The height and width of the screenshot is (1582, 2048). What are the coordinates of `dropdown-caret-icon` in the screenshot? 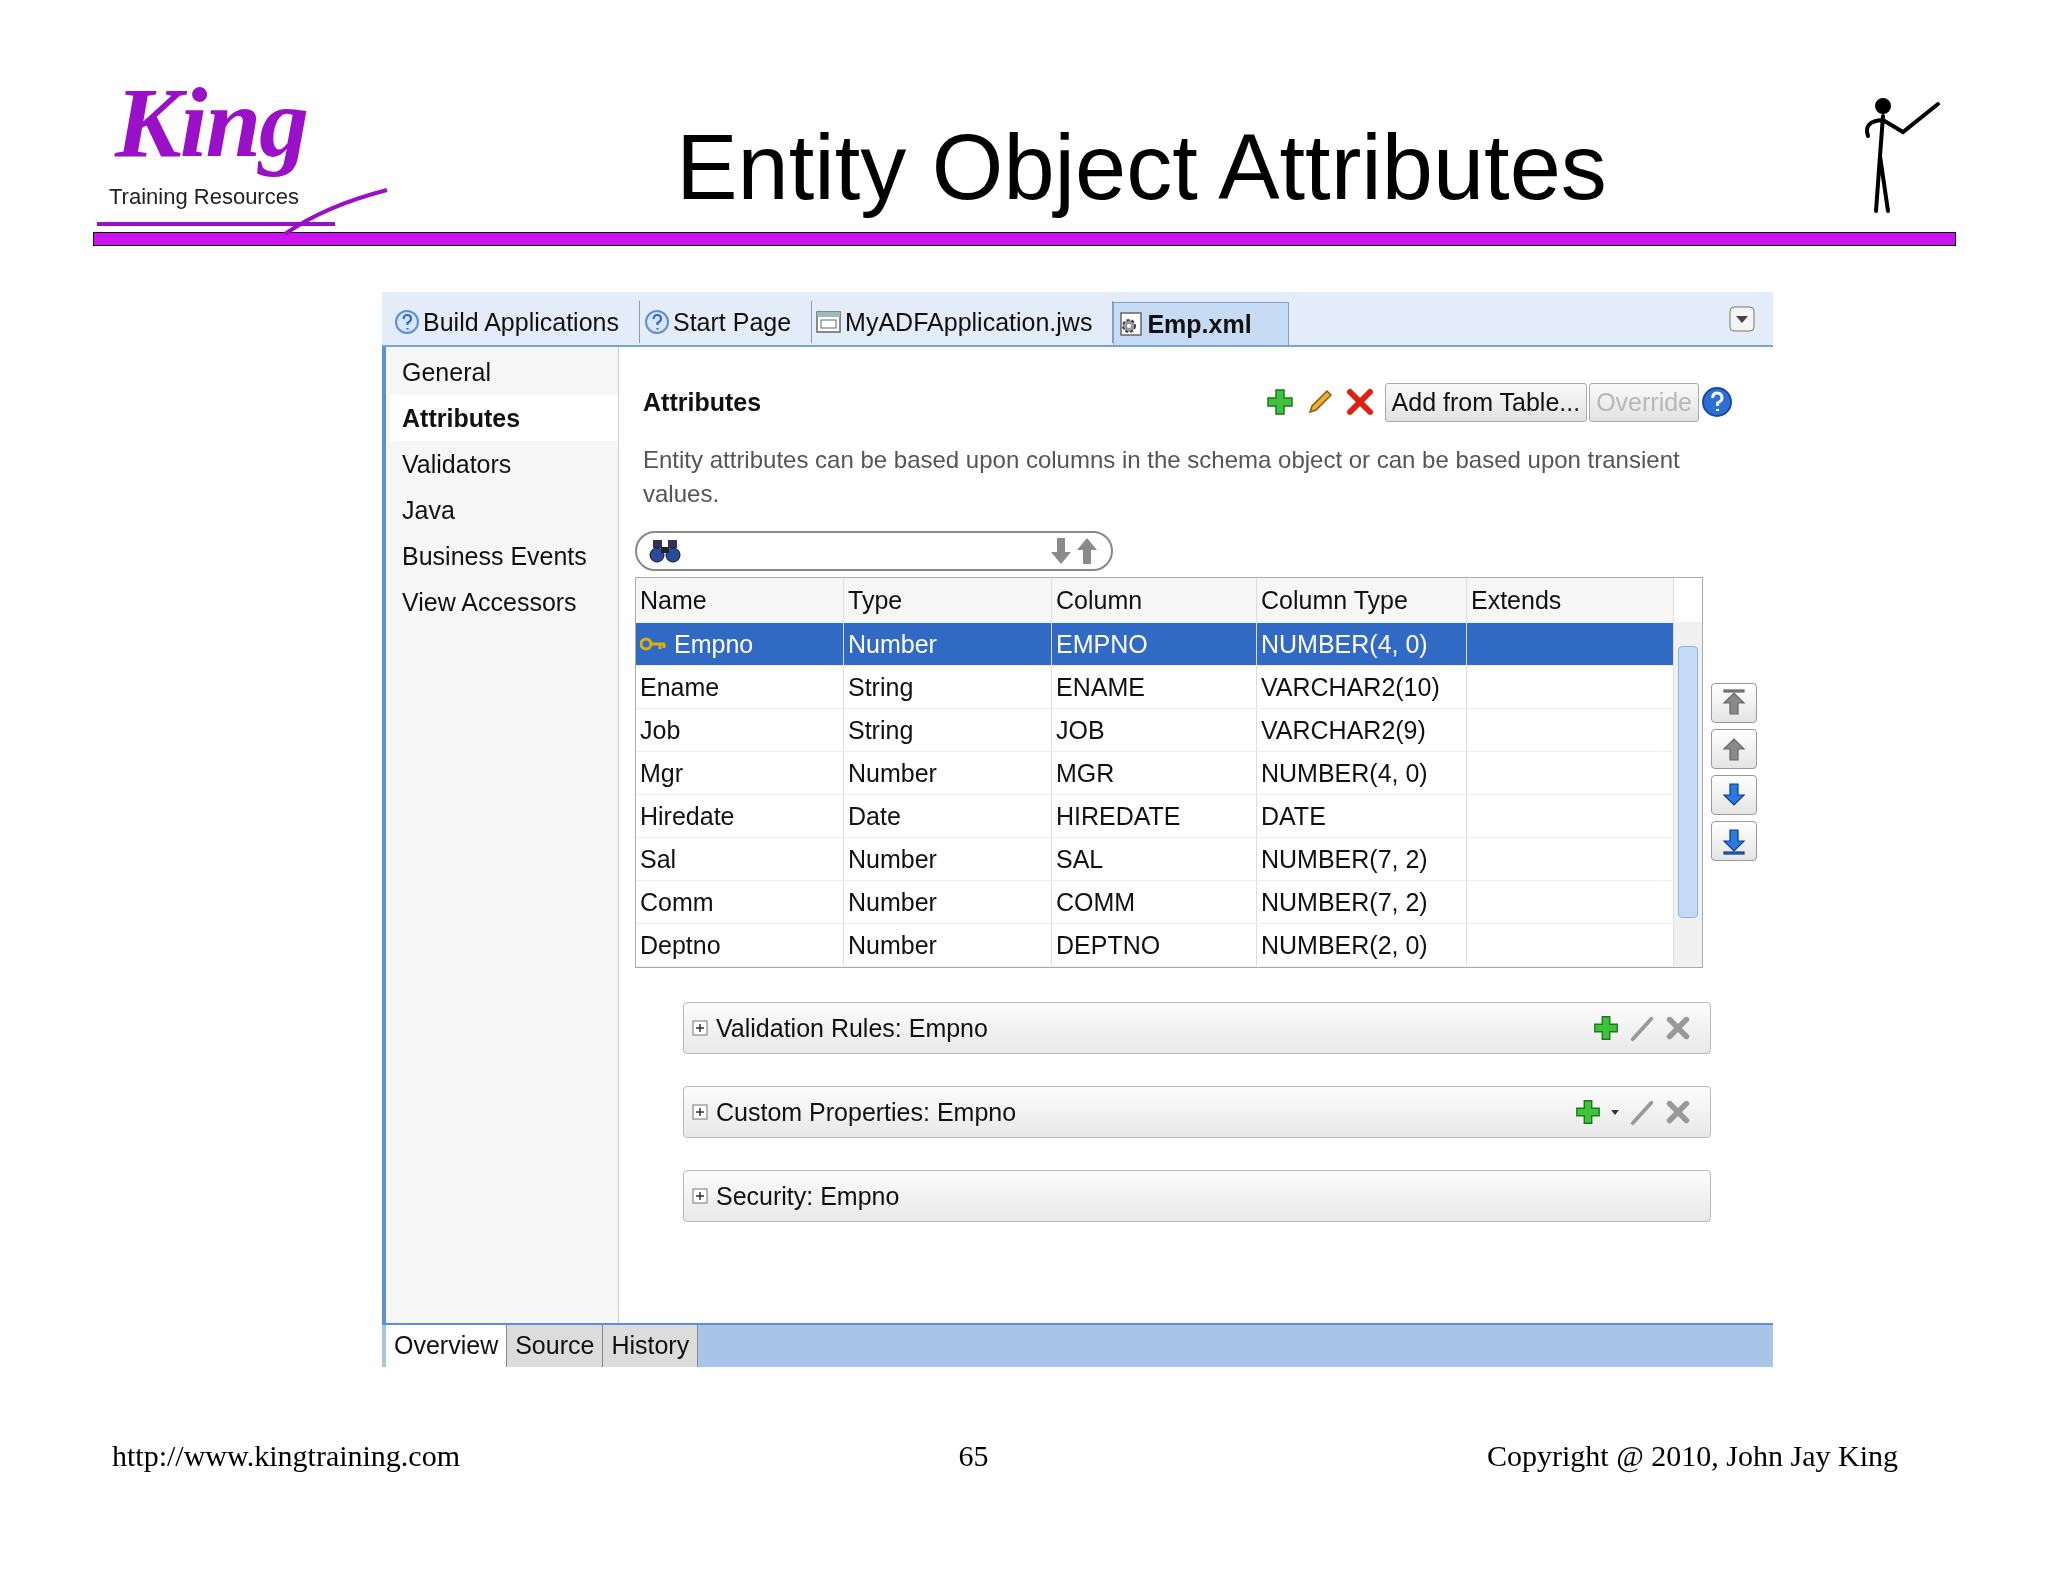 It's located at (1615, 1112).